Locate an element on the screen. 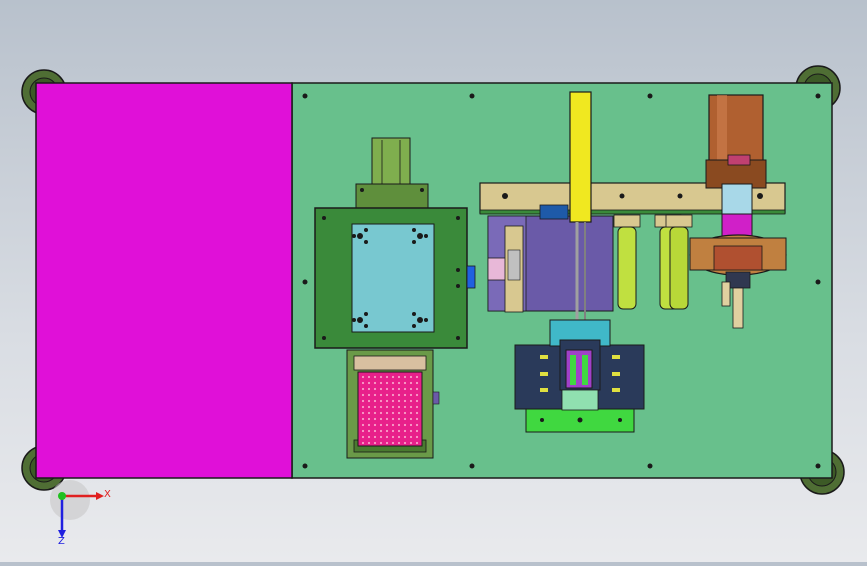  square-frame is located at coordinates (391, 278).